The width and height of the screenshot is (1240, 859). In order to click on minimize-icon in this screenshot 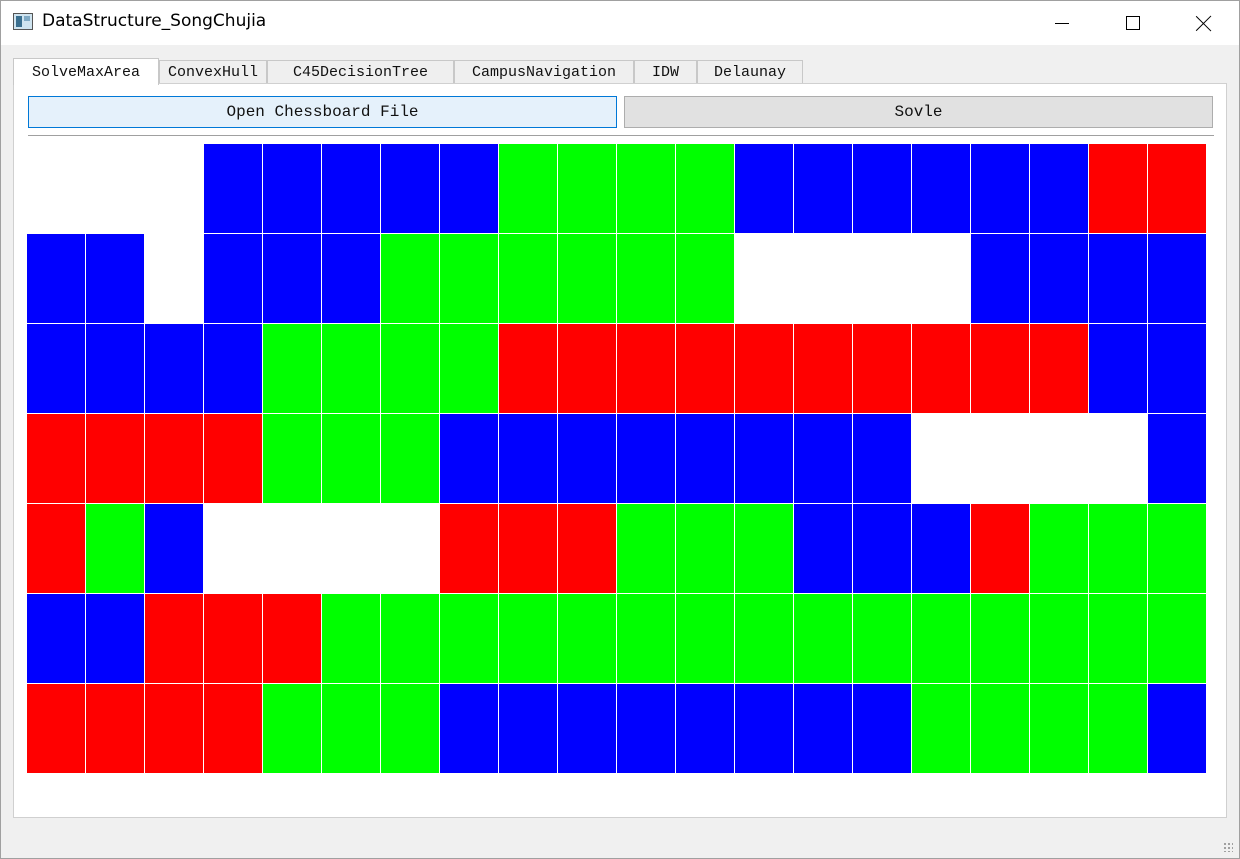, I will do `click(1062, 23)`.